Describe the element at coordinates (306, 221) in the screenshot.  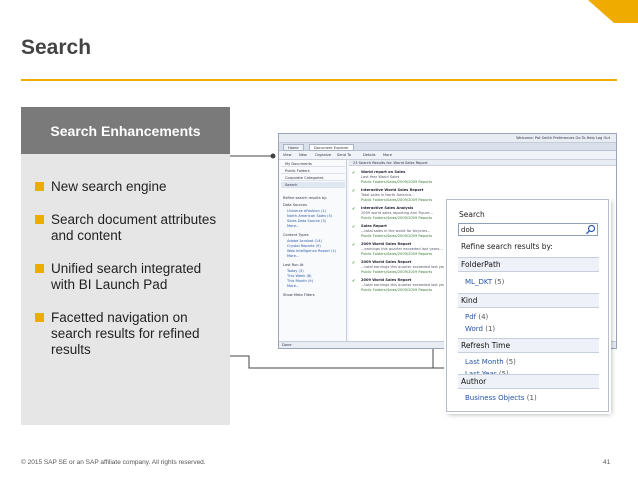
I see `facet-link: Sales Data Source (3)` at that location.